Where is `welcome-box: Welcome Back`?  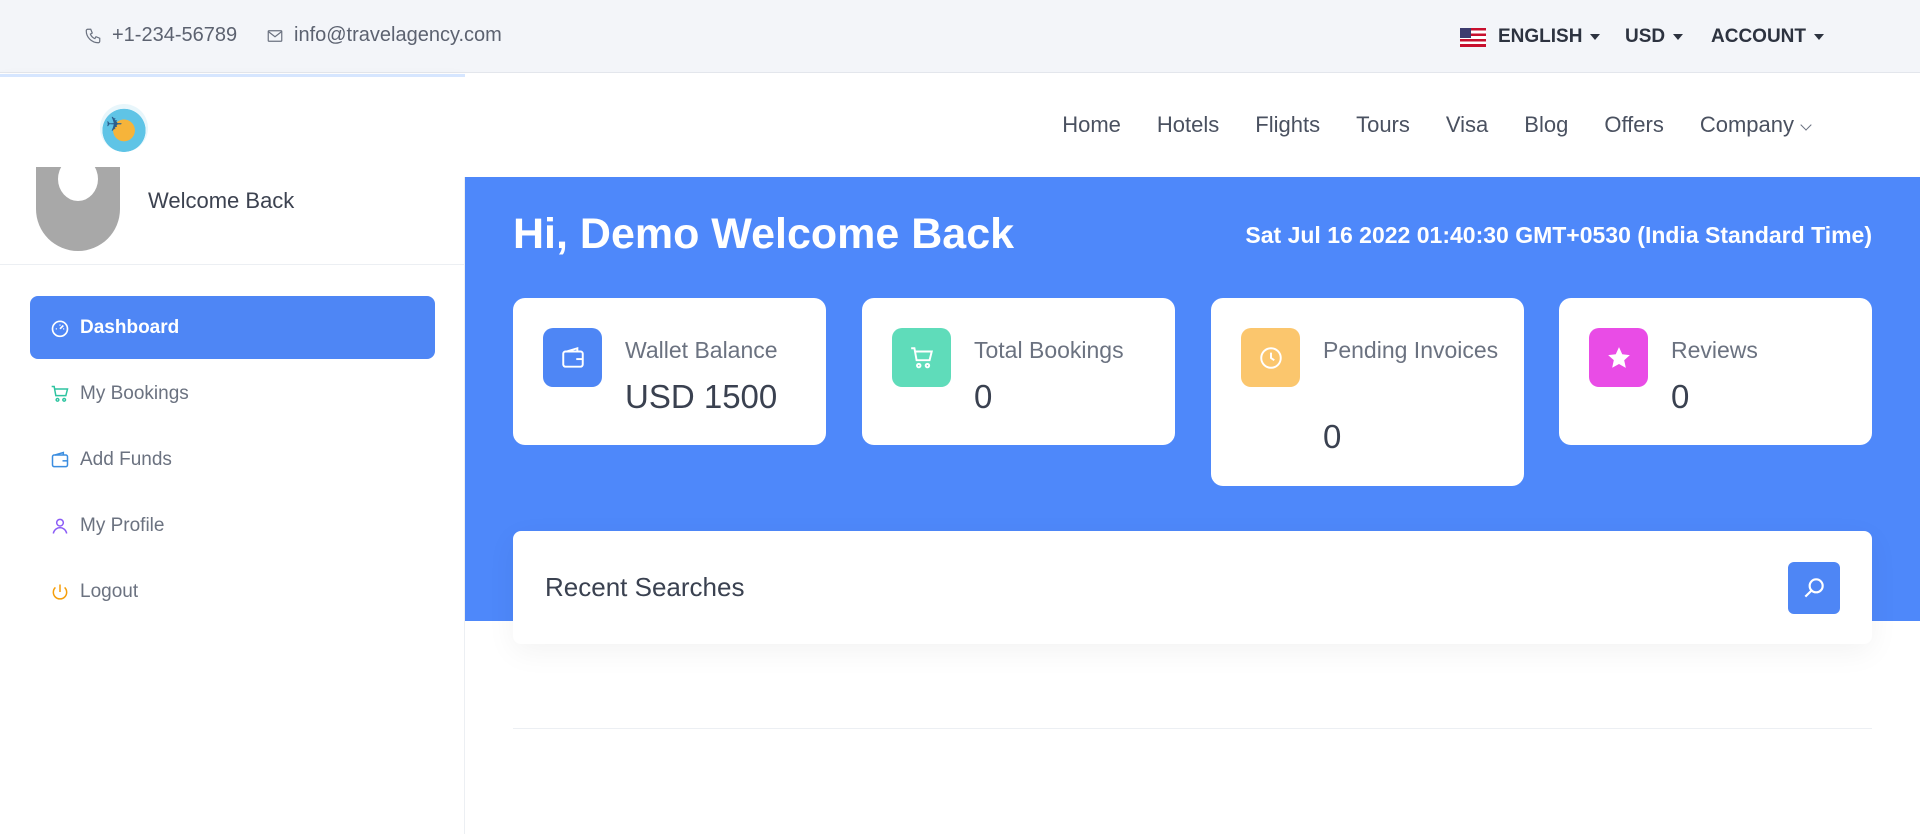 welcome-box: Welcome Back is located at coordinates (232, 216).